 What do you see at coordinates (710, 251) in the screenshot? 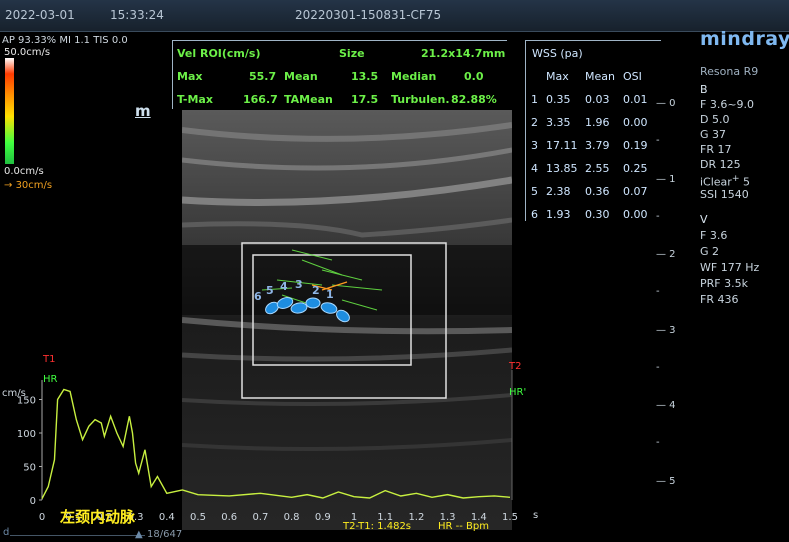
I see `v-gain: G 2` at bounding box center [710, 251].